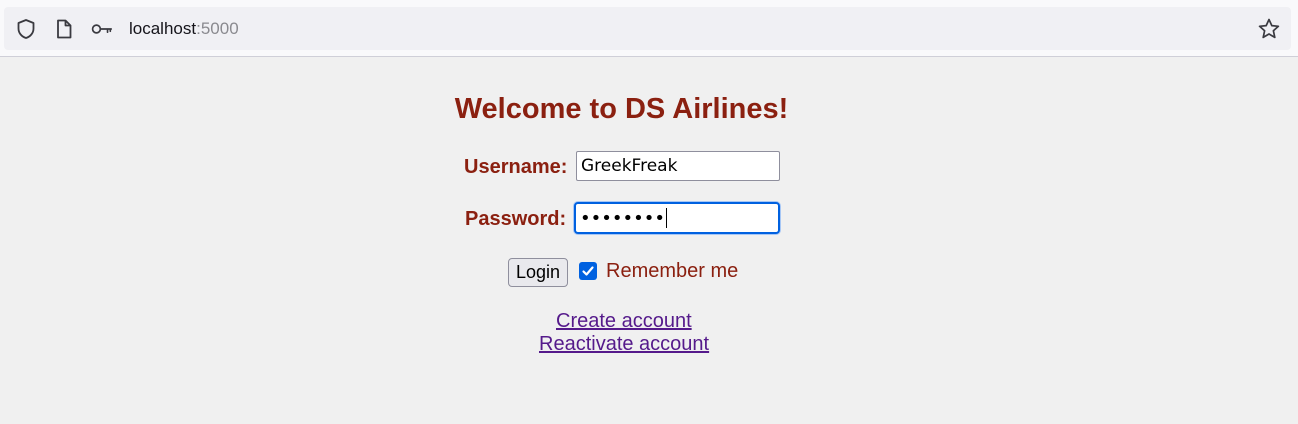 The image size is (1298, 424). I want to click on login-button: Login, so click(538, 272).